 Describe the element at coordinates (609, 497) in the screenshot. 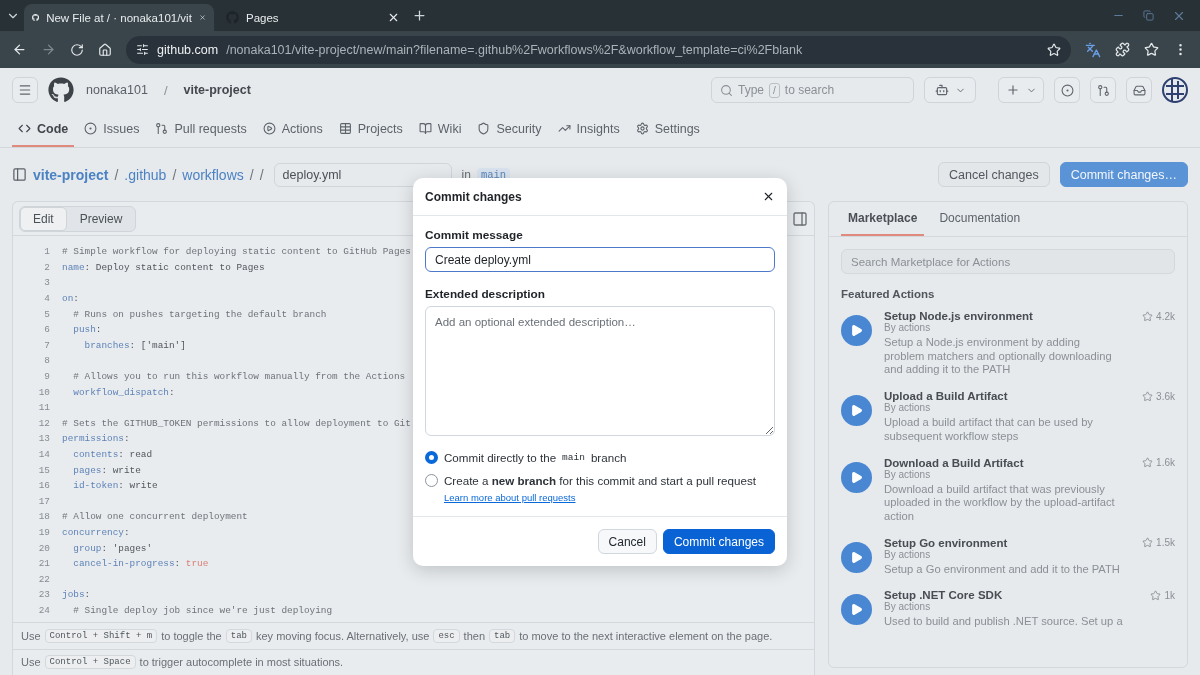

I see `help-link: Learn more about pull requests` at that location.